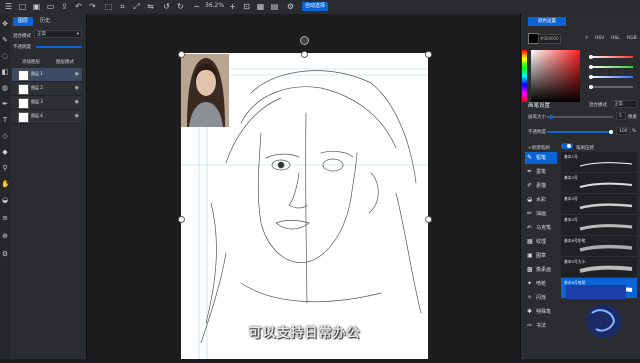  I want to click on brush-category: ✒ 墨笔, so click(541, 172).